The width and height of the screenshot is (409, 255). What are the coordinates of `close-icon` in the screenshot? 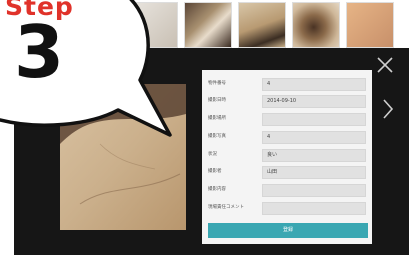 It's located at (385, 65).